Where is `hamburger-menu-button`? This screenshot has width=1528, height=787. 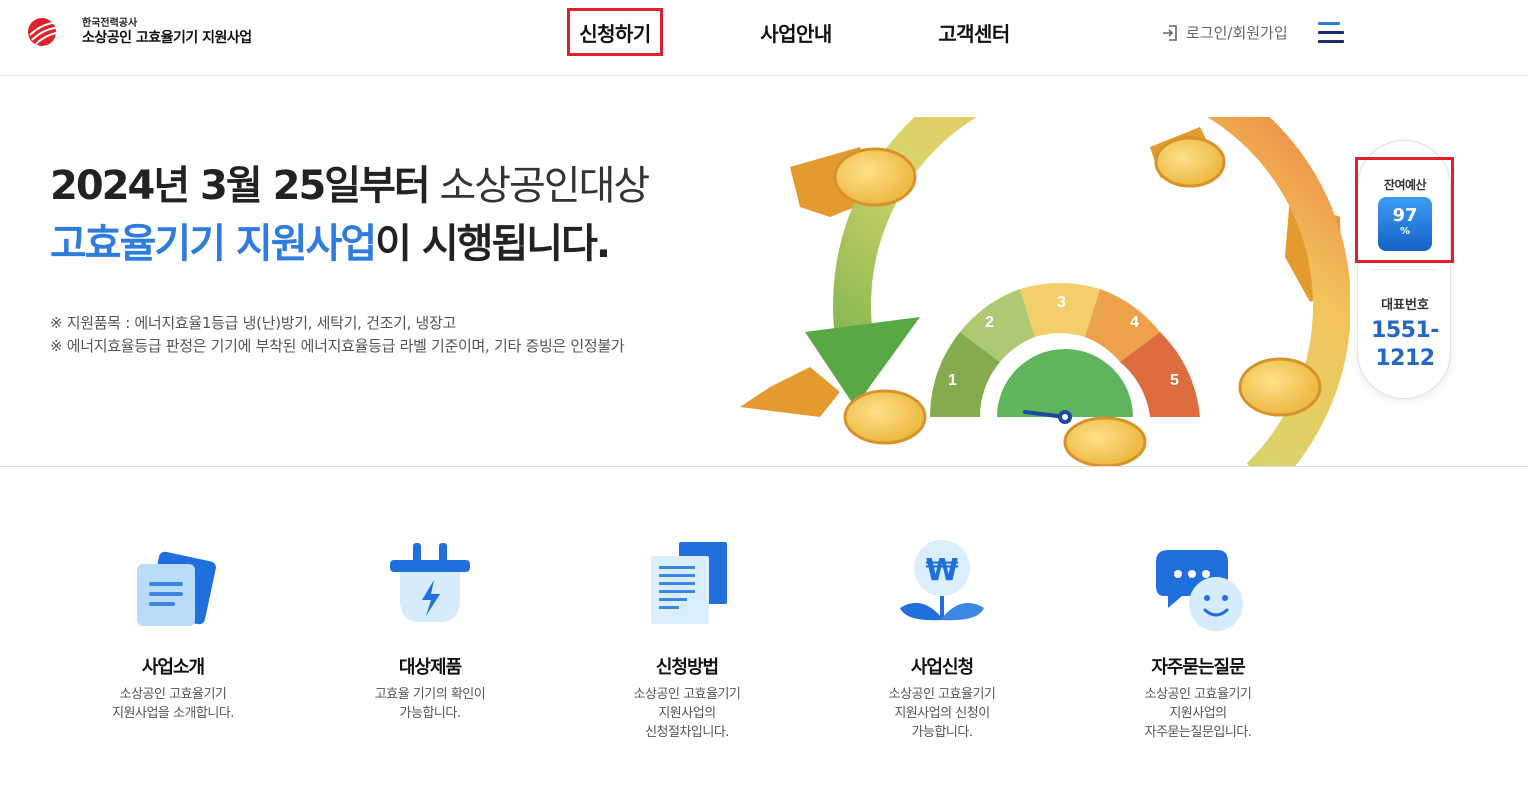
hamburger-menu-button is located at coordinates (1333, 33).